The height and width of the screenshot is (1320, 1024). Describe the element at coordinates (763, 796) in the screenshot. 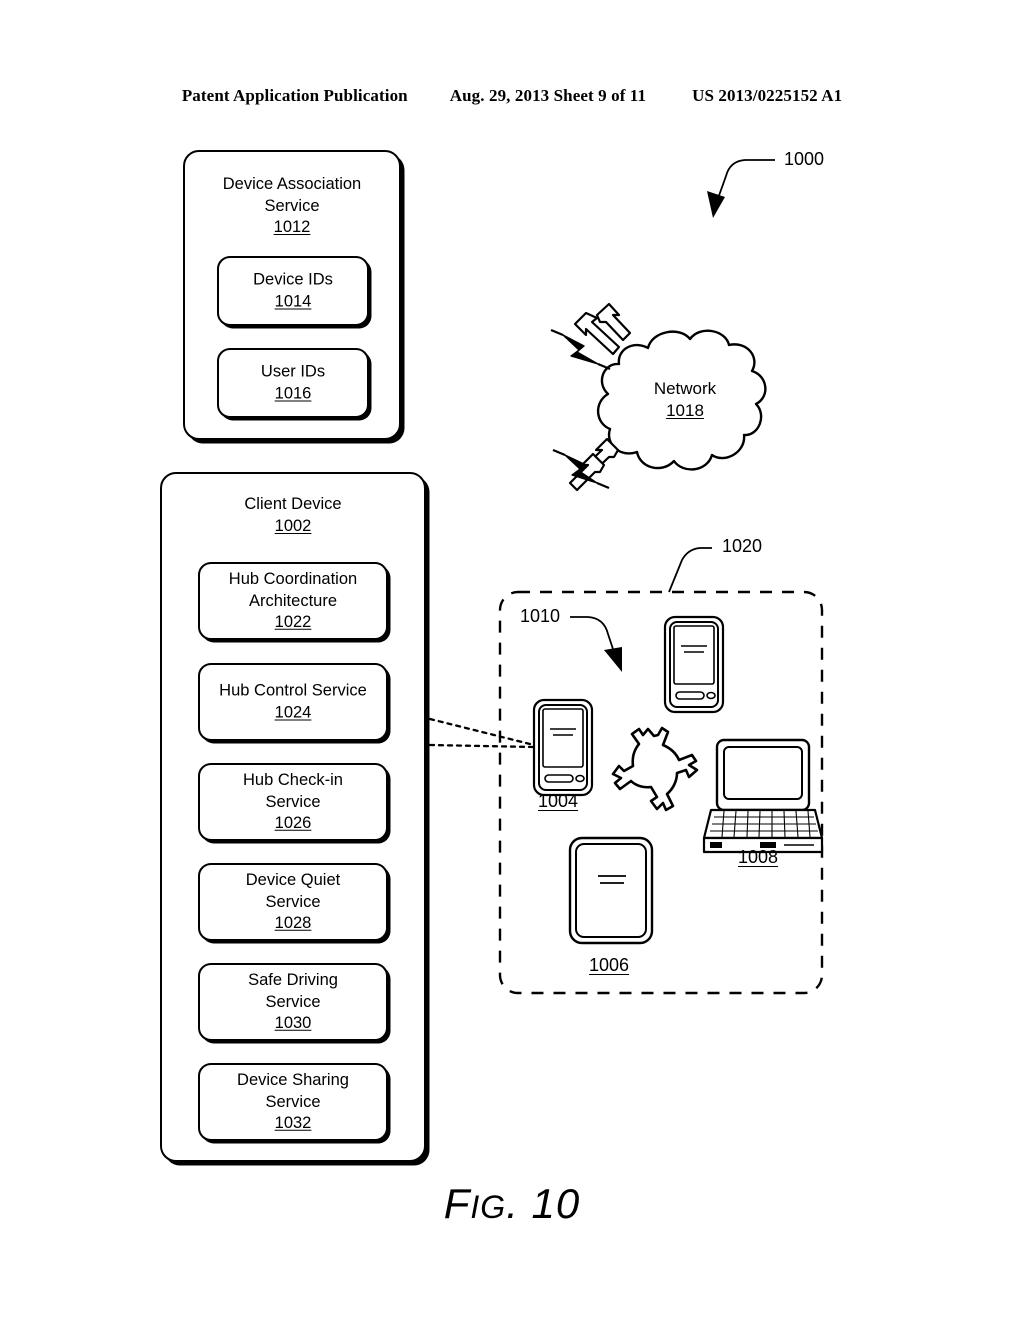

I see `laptop-1008-icon` at that location.